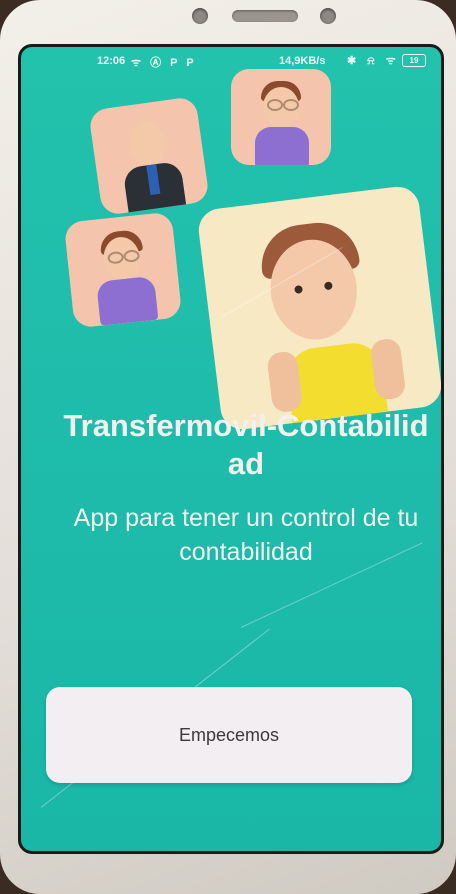 This screenshot has width=456, height=894. What do you see at coordinates (373, 61) in the screenshot?
I see `status-right-icons: ✱ ⍾ ᯤ` at bounding box center [373, 61].